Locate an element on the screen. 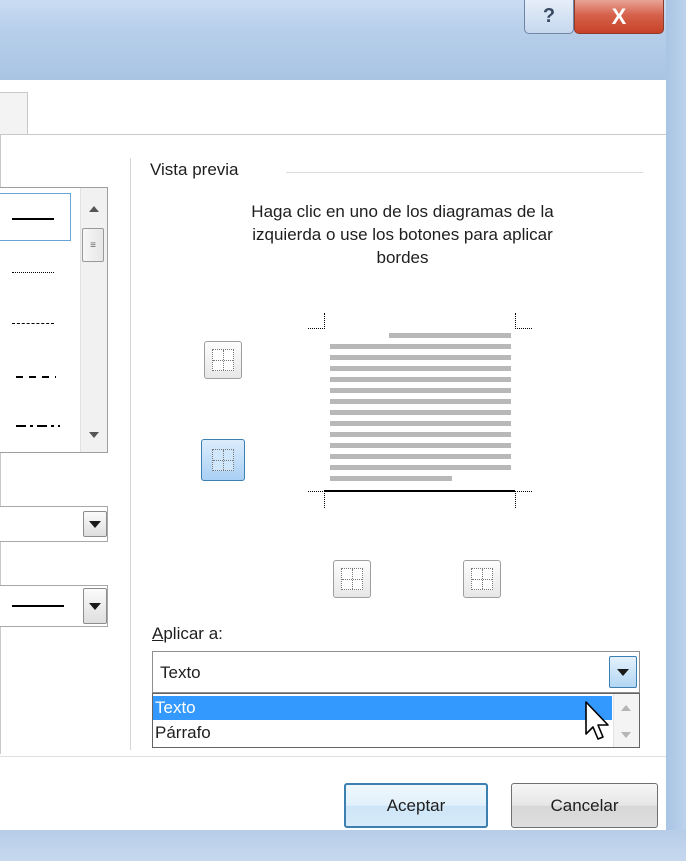 The image size is (686, 861). section-divider is located at coordinates (130, 454).